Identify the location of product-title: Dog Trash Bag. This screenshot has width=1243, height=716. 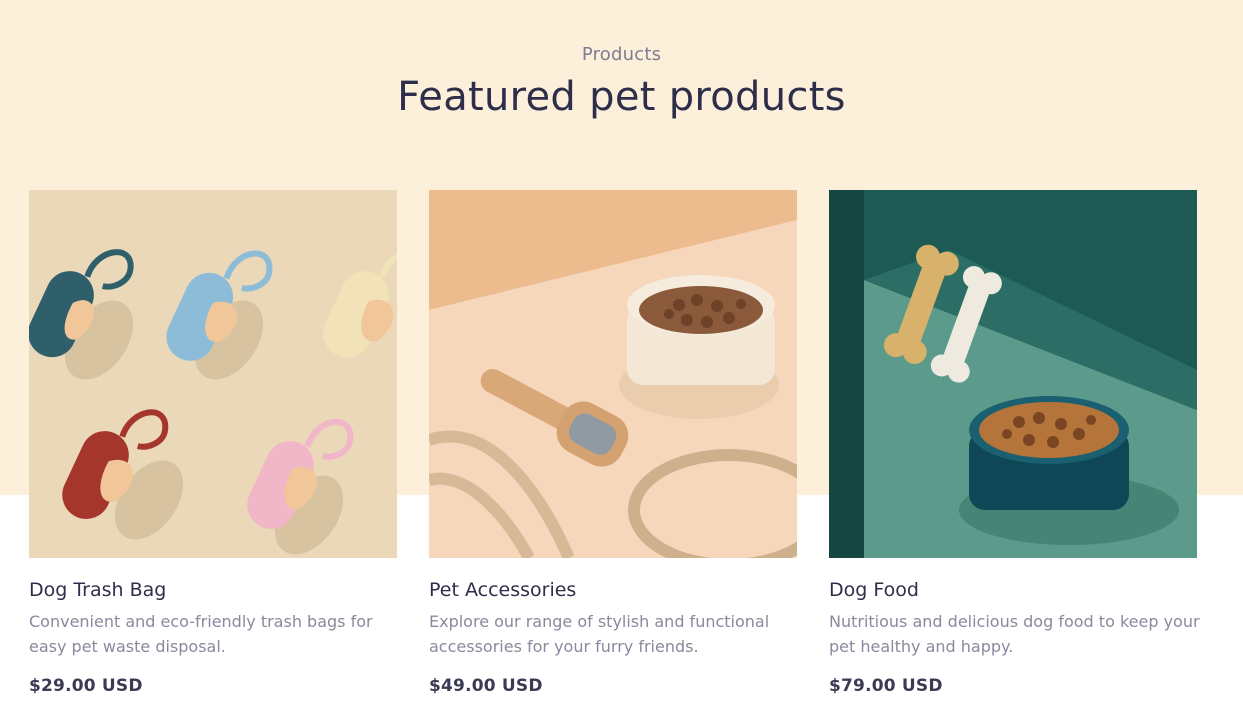
(213, 590).